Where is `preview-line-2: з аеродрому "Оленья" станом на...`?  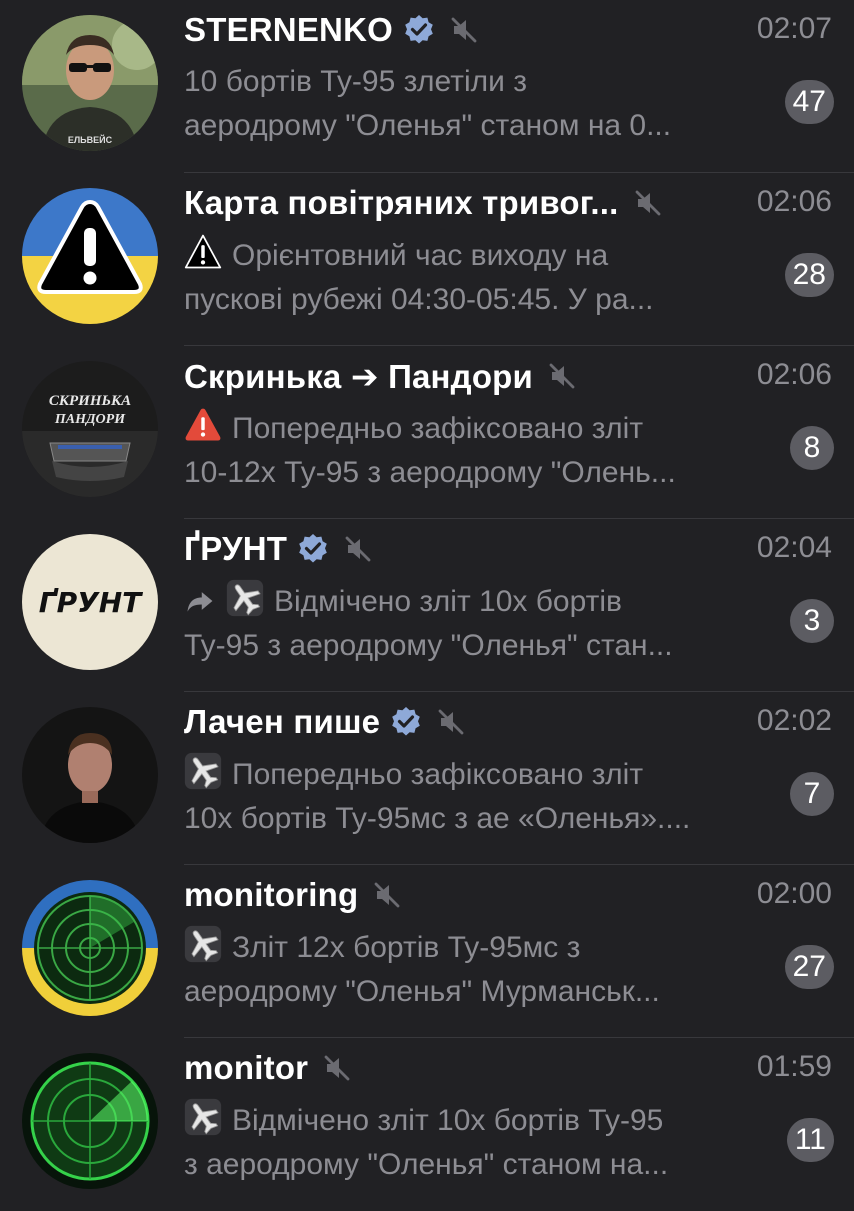 preview-line-2: з аеродрому "Оленья" станом на... is located at coordinates (426, 1164).